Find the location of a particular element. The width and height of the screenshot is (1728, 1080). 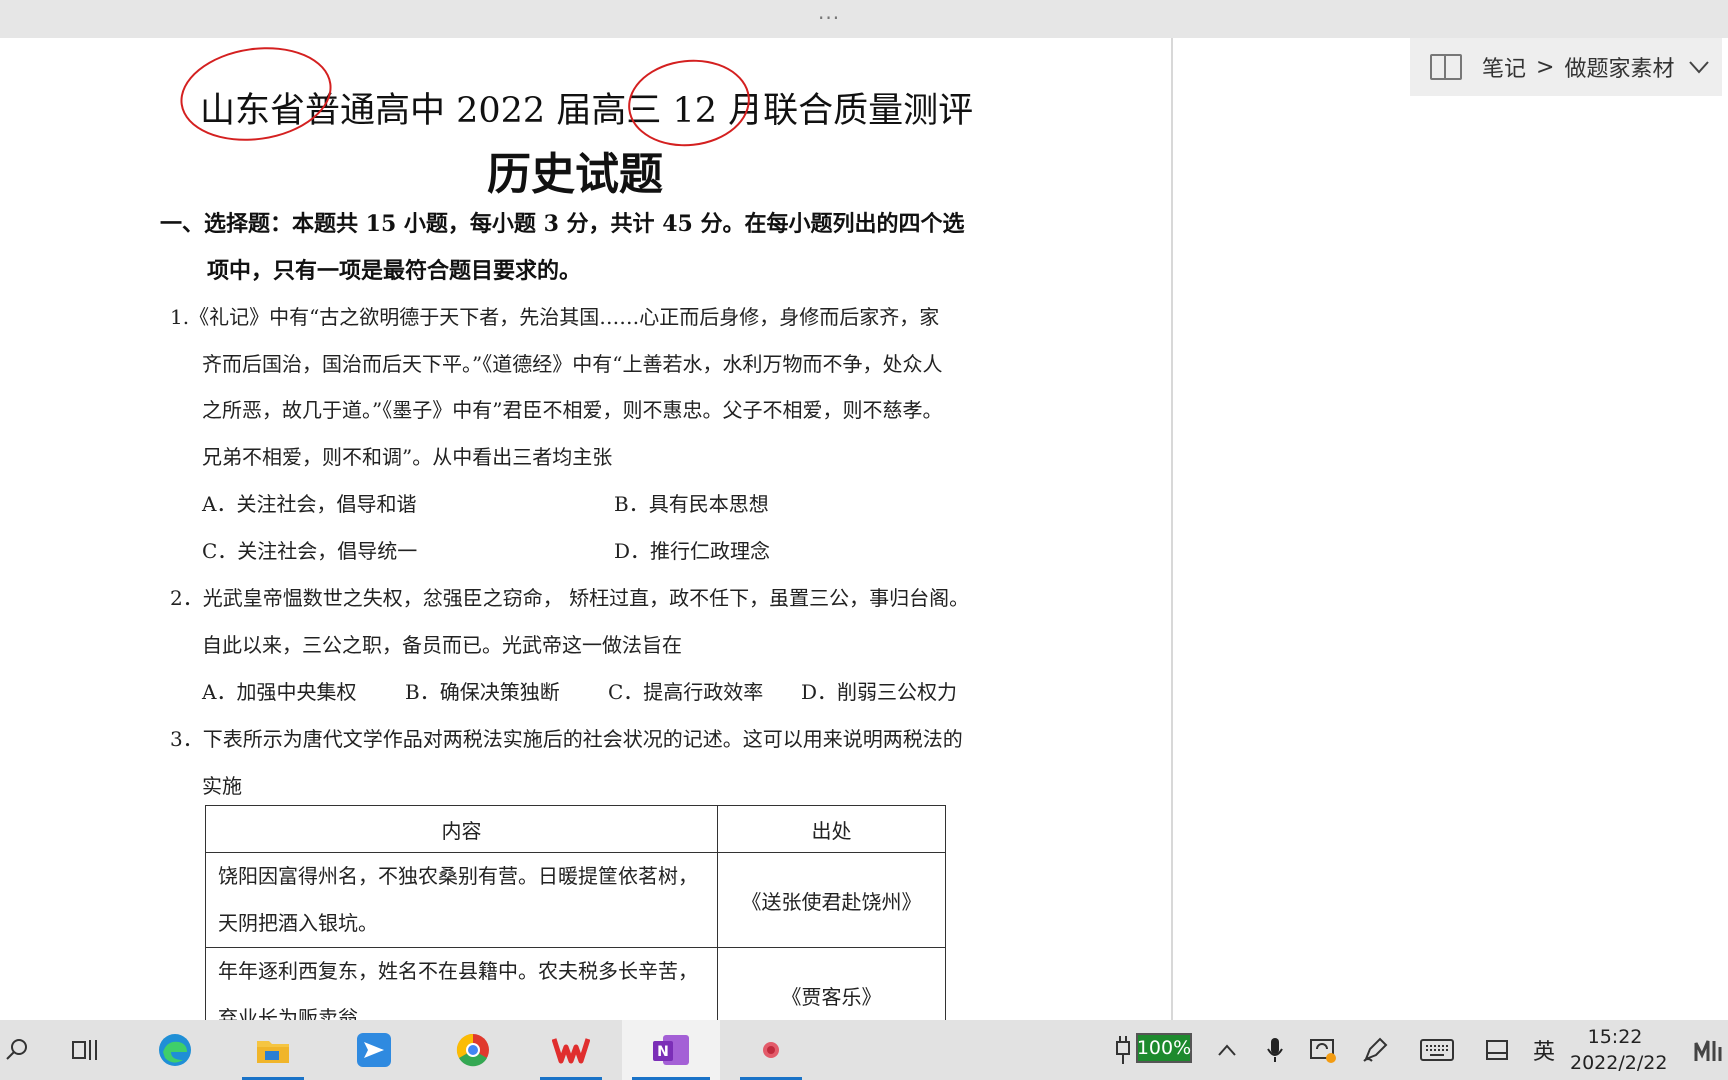

mail-app-icon is located at coordinates (374, 1050).